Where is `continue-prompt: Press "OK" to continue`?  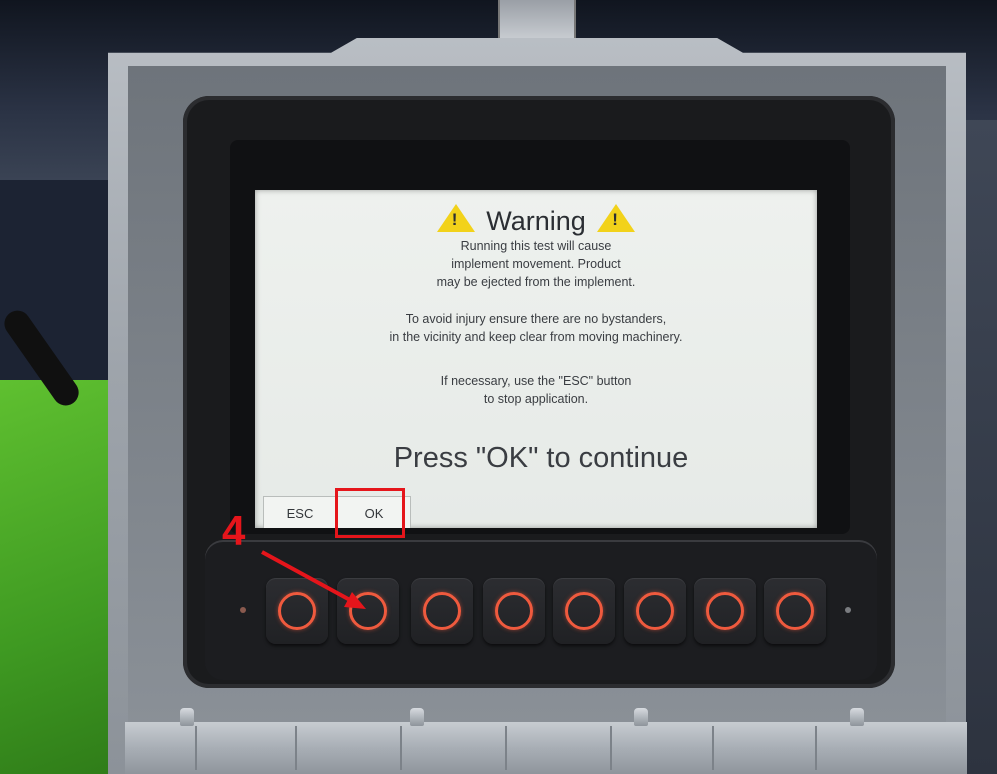 continue-prompt: Press "OK" to continue is located at coordinates (541, 458).